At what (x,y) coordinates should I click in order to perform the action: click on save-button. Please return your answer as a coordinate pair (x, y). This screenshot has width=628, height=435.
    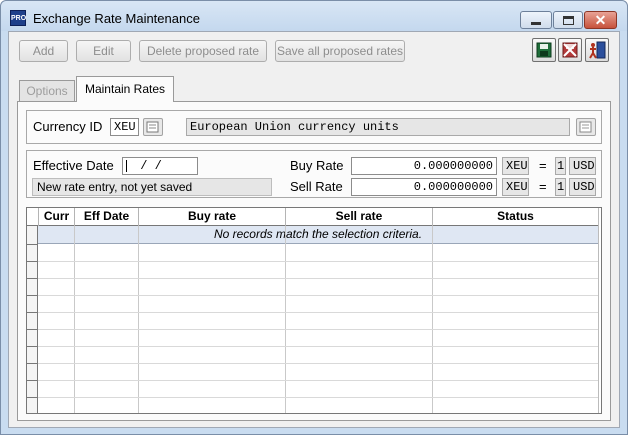
    Looking at the image, I should click on (544, 50).